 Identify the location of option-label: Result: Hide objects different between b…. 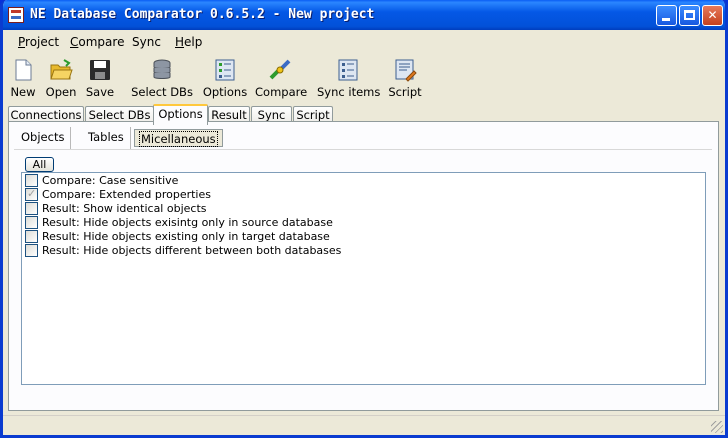
(192, 250).